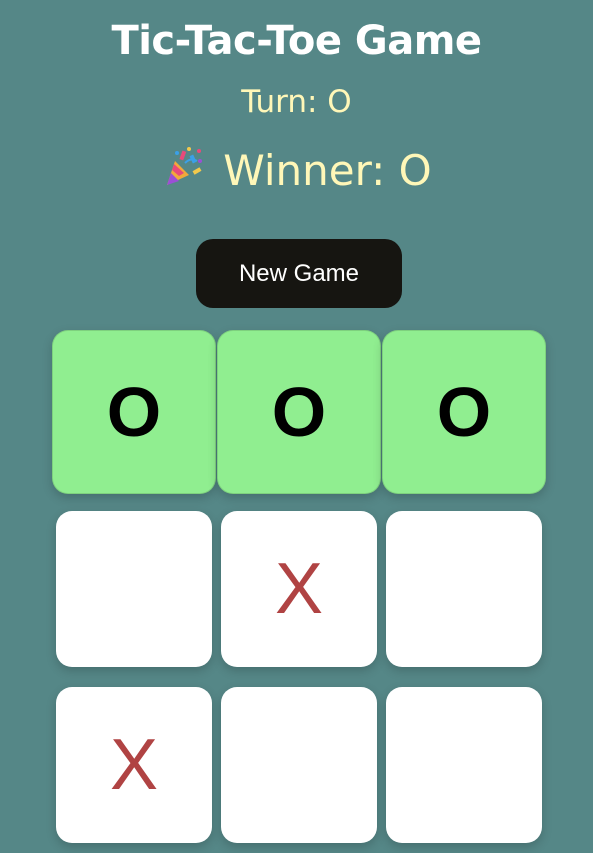  Describe the element at coordinates (299, 273) in the screenshot. I see `new-game-button: New Game` at that location.